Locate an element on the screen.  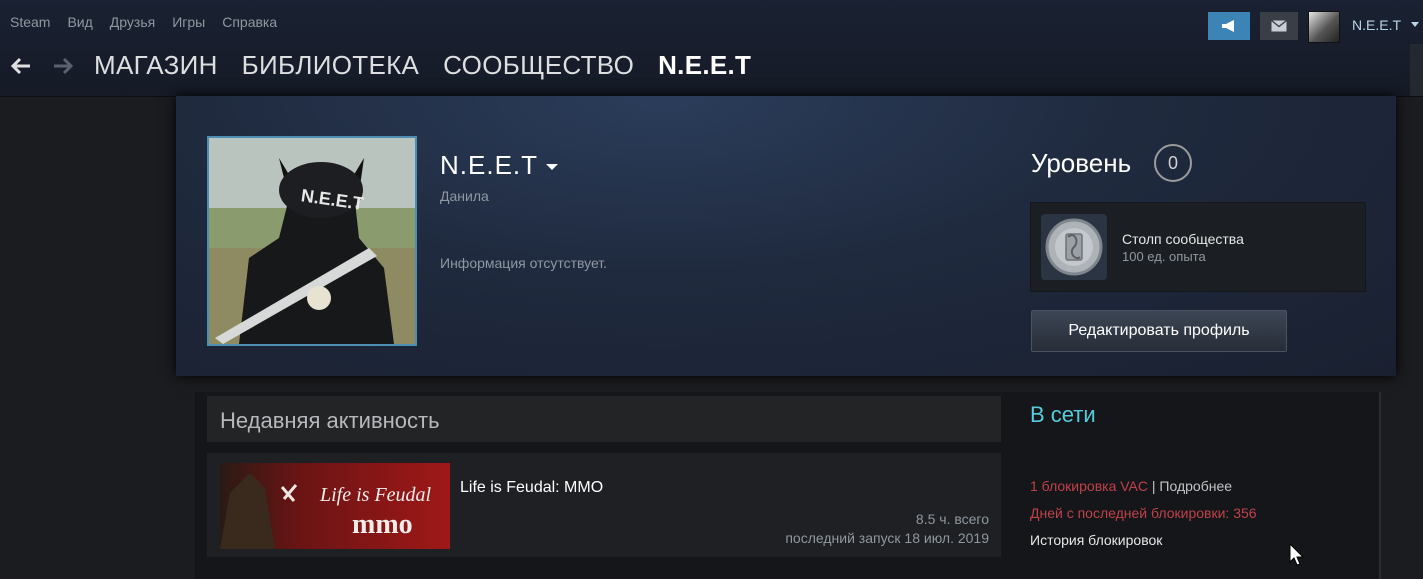
level-value: 0 is located at coordinates (1172, 162).